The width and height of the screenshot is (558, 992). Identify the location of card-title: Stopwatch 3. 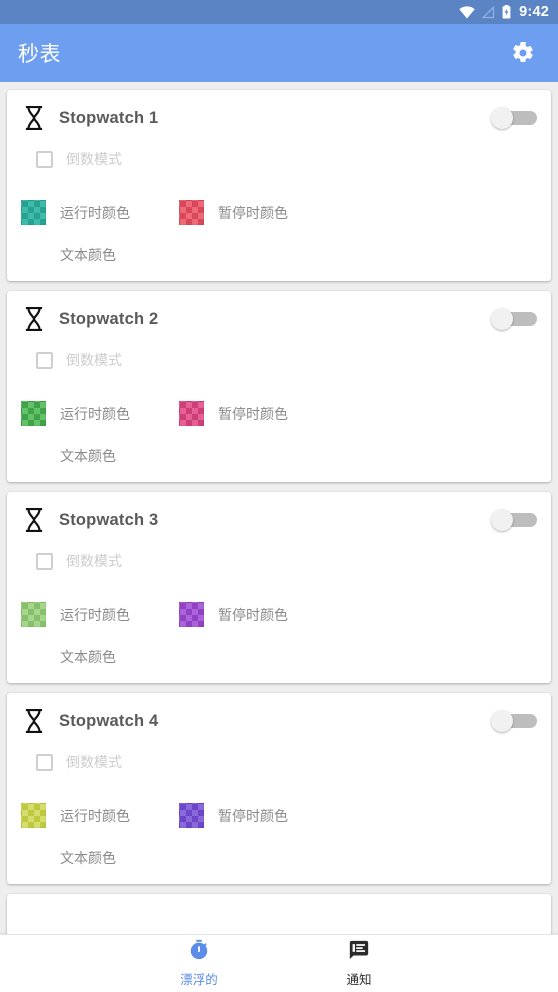
(109, 519).